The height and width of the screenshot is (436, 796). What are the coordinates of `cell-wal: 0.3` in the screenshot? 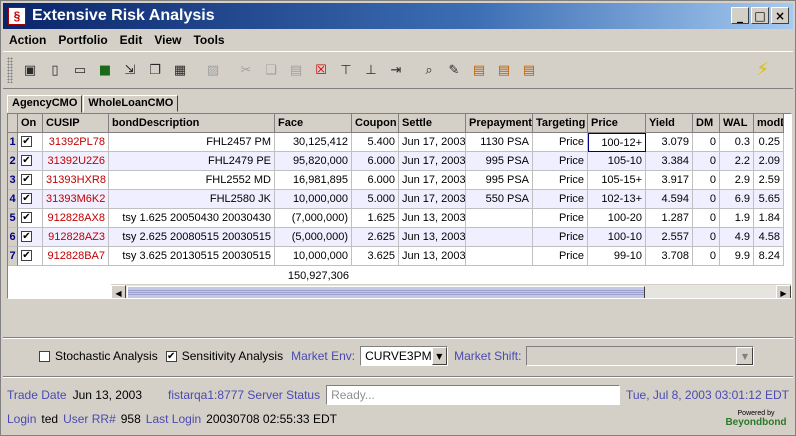 It's located at (737, 142).